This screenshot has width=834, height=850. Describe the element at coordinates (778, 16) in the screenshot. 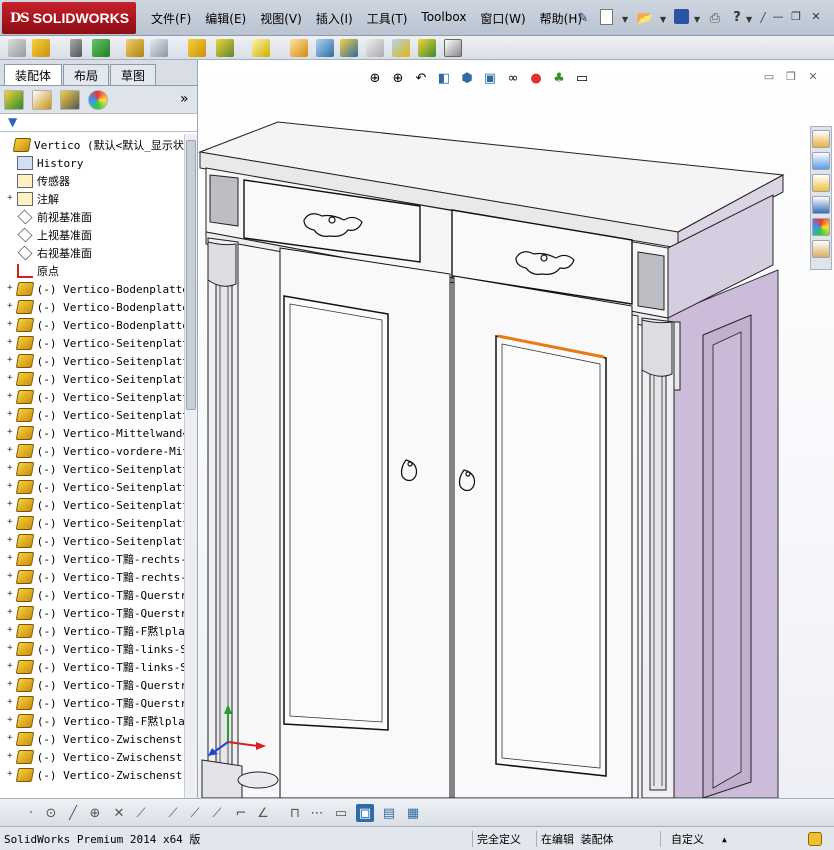

I see `minimize-icon: —` at that location.